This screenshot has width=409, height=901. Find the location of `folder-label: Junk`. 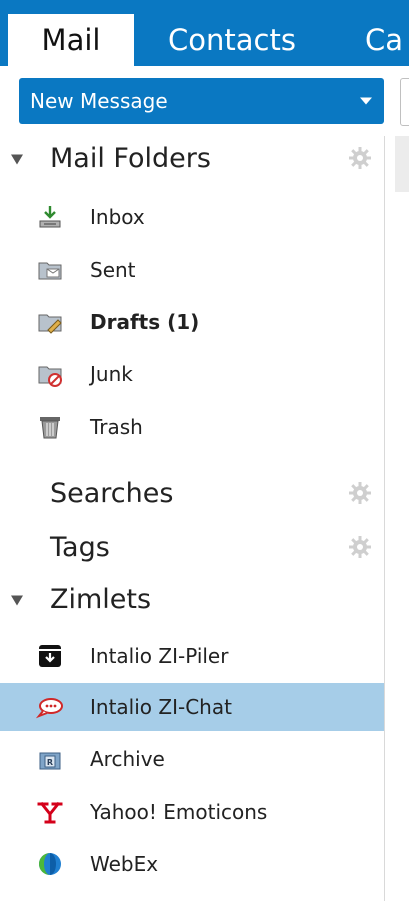

folder-label: Junk is located at coordinates (111, 374).